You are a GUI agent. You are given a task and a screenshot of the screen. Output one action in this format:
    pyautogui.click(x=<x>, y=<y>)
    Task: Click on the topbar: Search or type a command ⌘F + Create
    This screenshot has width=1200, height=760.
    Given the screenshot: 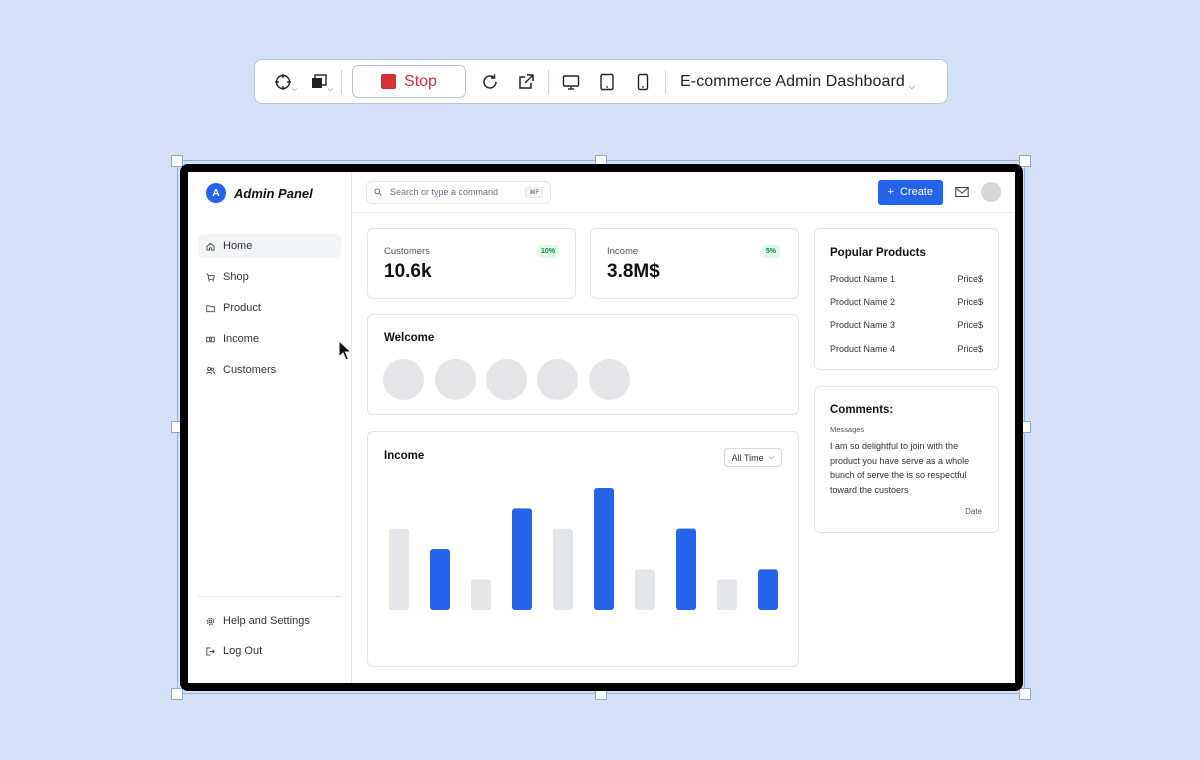 What is the action you would take?
    pyautogui.click(x=683, y=192)
    